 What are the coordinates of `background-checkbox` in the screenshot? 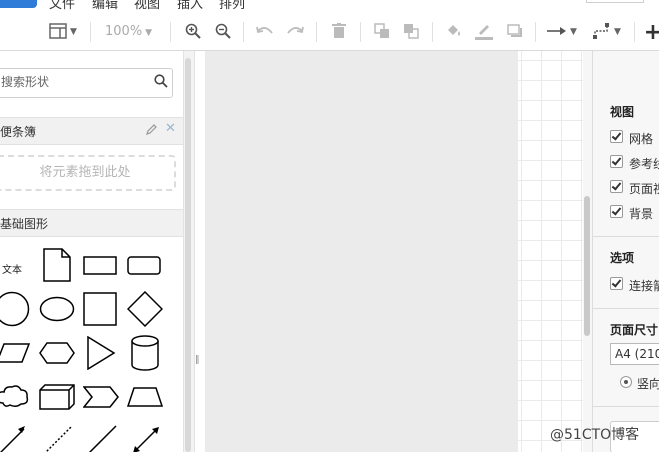 It's located at (616, 211).